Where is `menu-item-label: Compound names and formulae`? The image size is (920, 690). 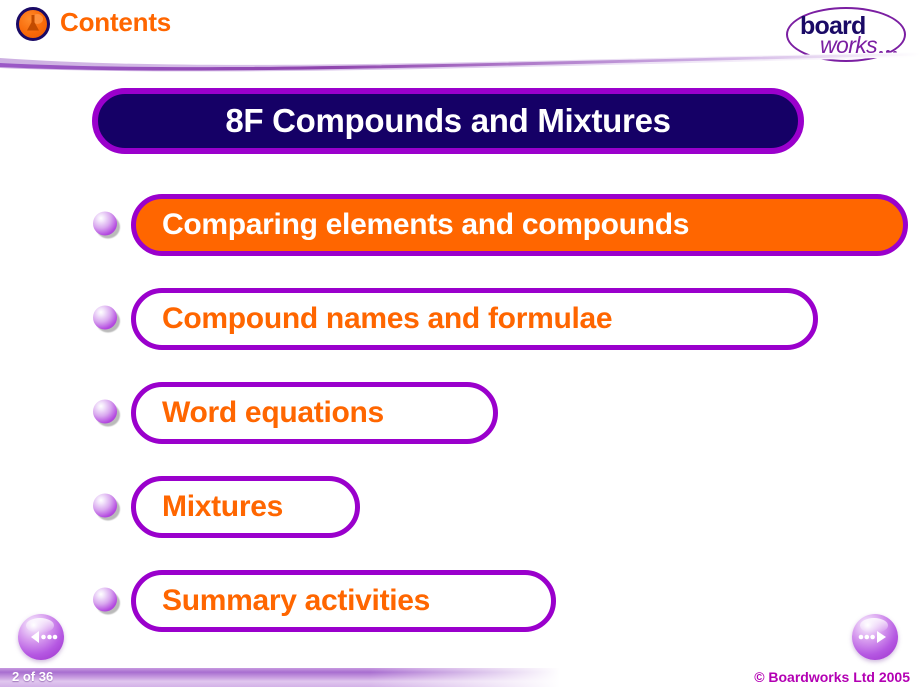
menu-item-label: Compound names and formulae is located at coordinates (387, 318).